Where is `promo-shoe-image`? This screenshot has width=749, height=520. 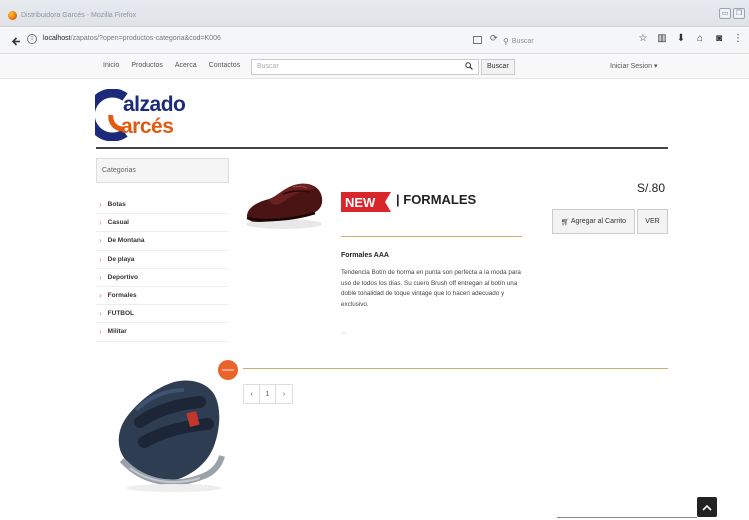 promo-shoe-image is located at coordinates (174, 423).